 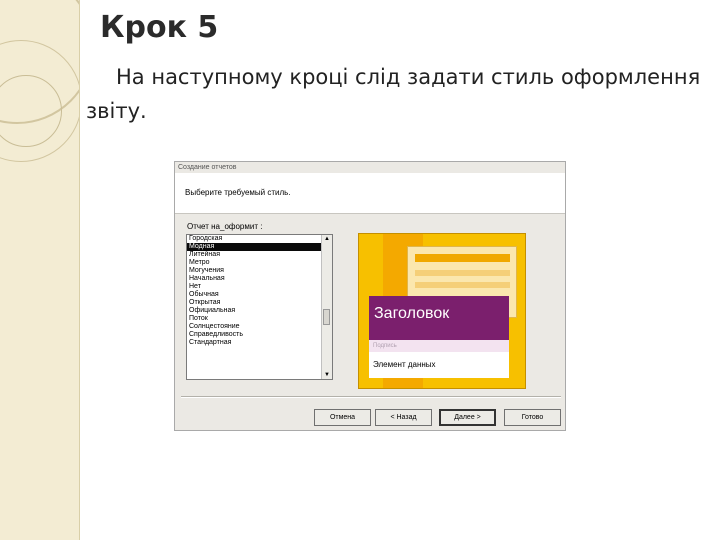 What do you see at coordinates (259, 335) in the screenshot?
I see `list-item: Справедливость` at bounding box center [259, 335].